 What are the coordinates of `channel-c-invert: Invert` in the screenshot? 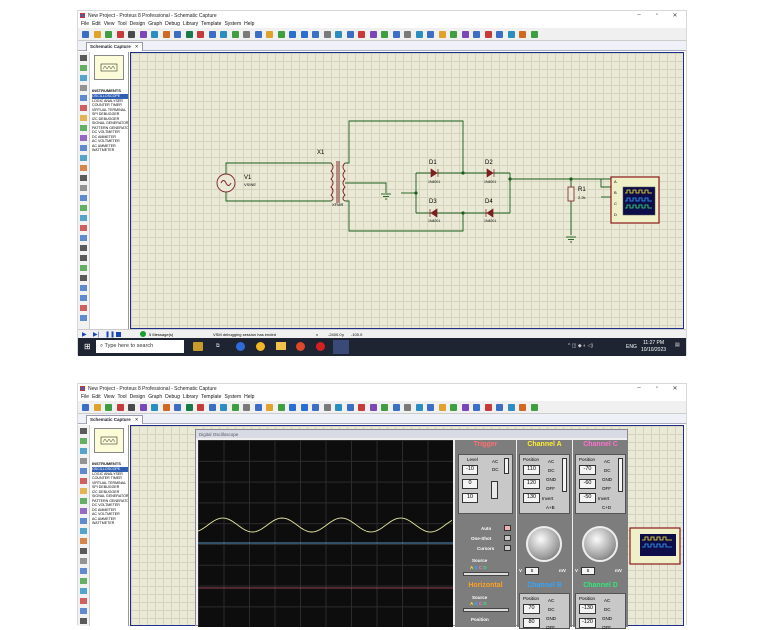 It's located at (603, 498).